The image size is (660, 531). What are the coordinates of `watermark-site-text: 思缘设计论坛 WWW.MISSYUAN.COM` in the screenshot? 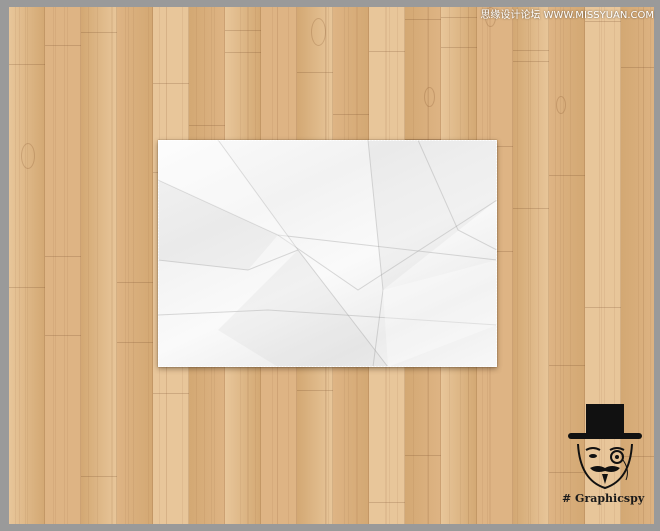 It's located at (567, 15).